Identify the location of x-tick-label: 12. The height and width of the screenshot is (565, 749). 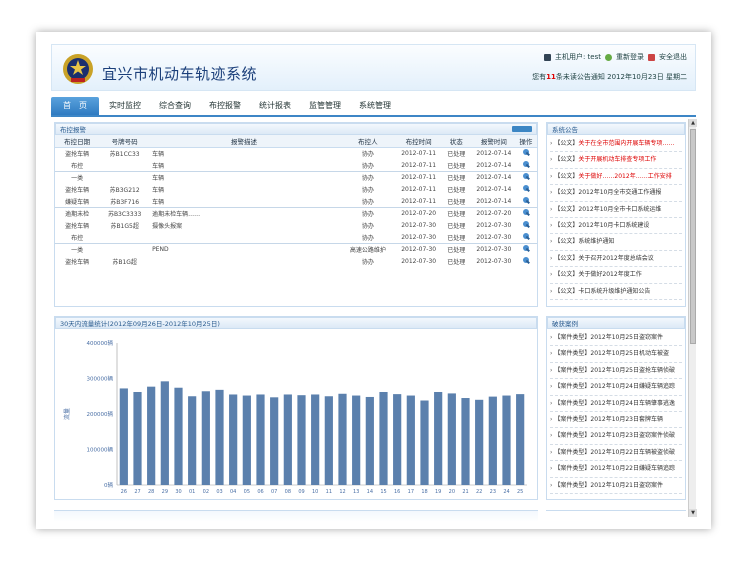
(342, 492).